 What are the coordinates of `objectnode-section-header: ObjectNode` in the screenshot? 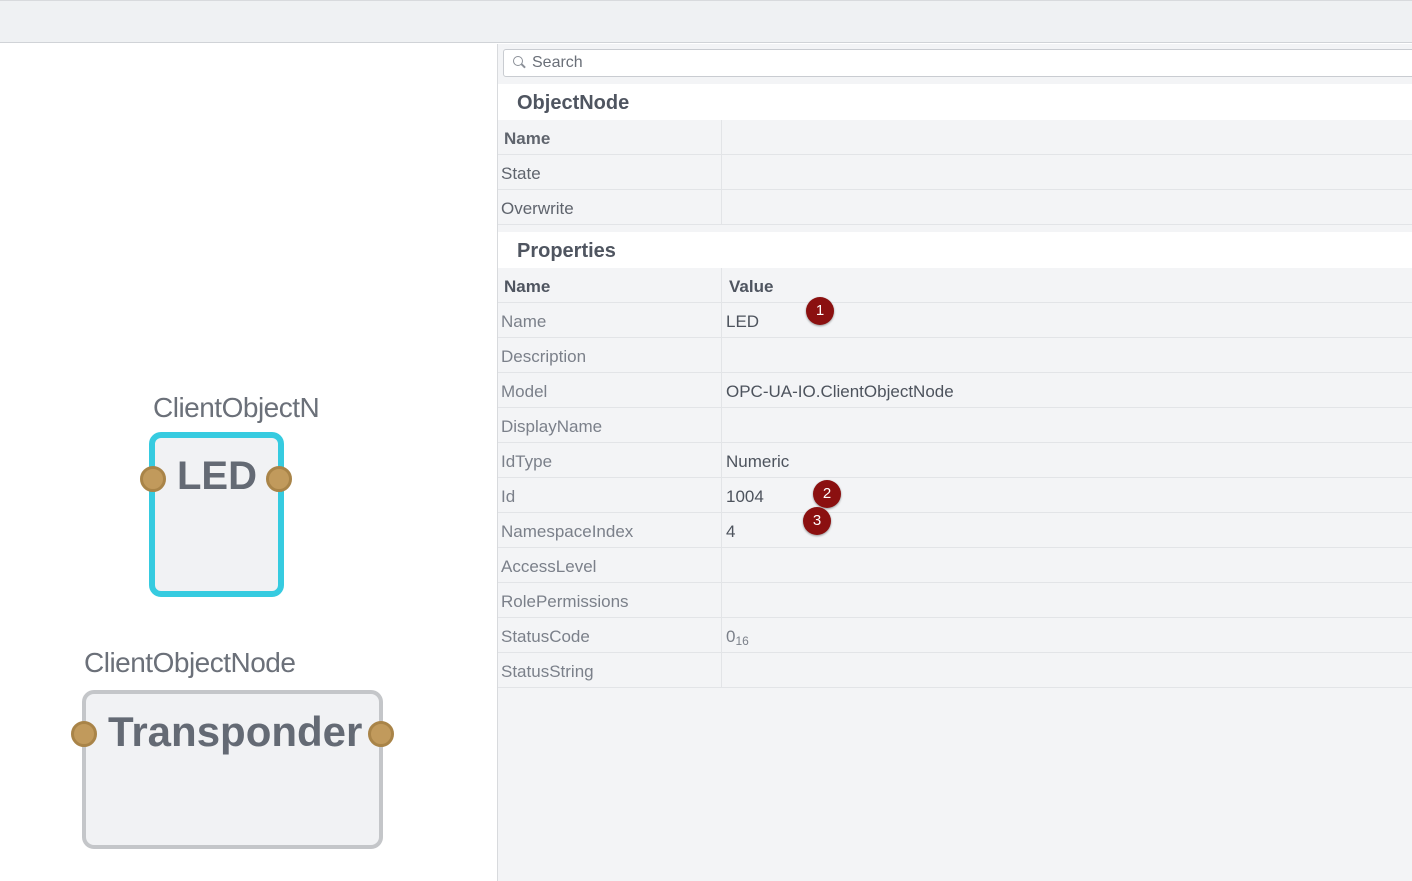 It's located at (955, 102).